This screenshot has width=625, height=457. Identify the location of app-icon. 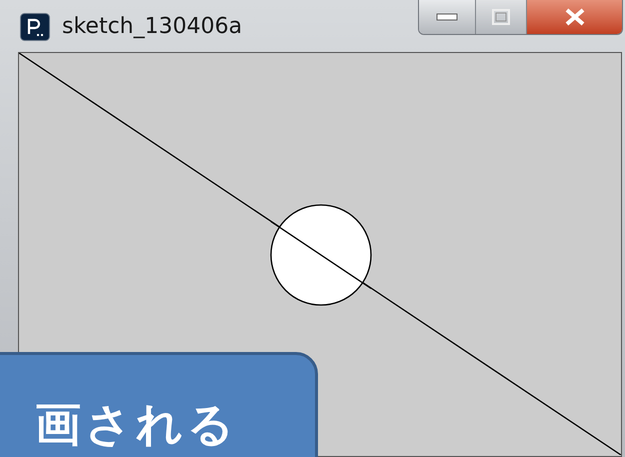
(35, 27).